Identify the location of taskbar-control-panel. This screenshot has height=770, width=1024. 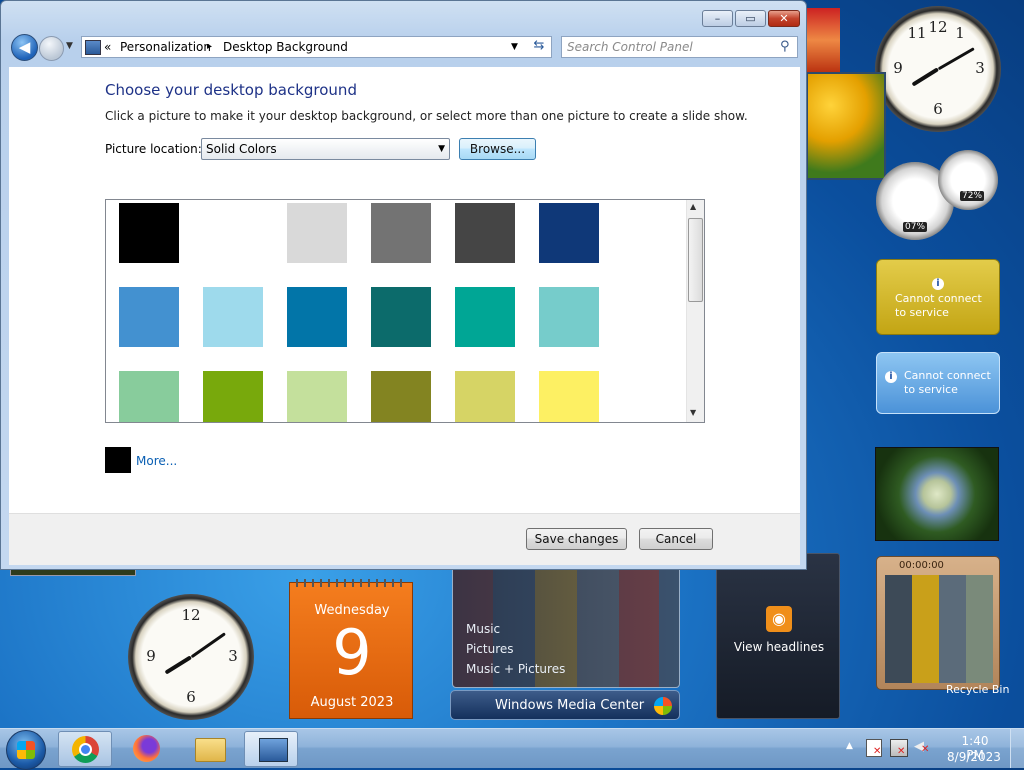
(271, 749).